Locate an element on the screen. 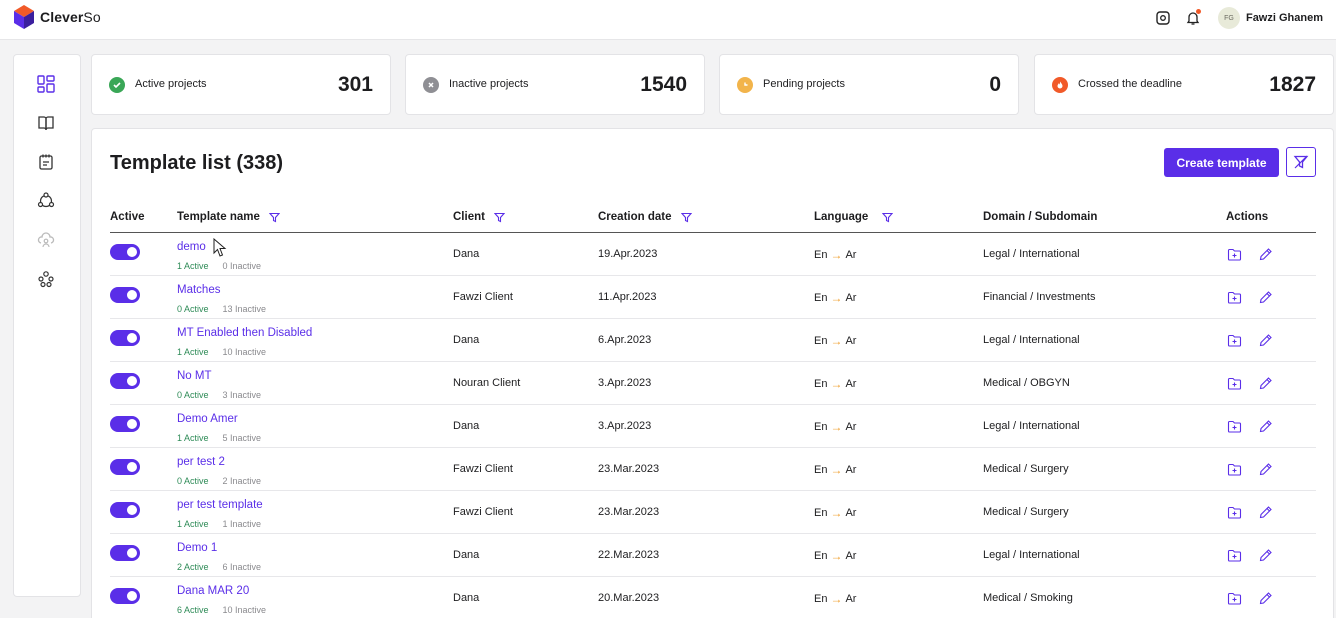  top-header: CleverSo FG Fawzi Ghanem is located at coordinates (668, 20).